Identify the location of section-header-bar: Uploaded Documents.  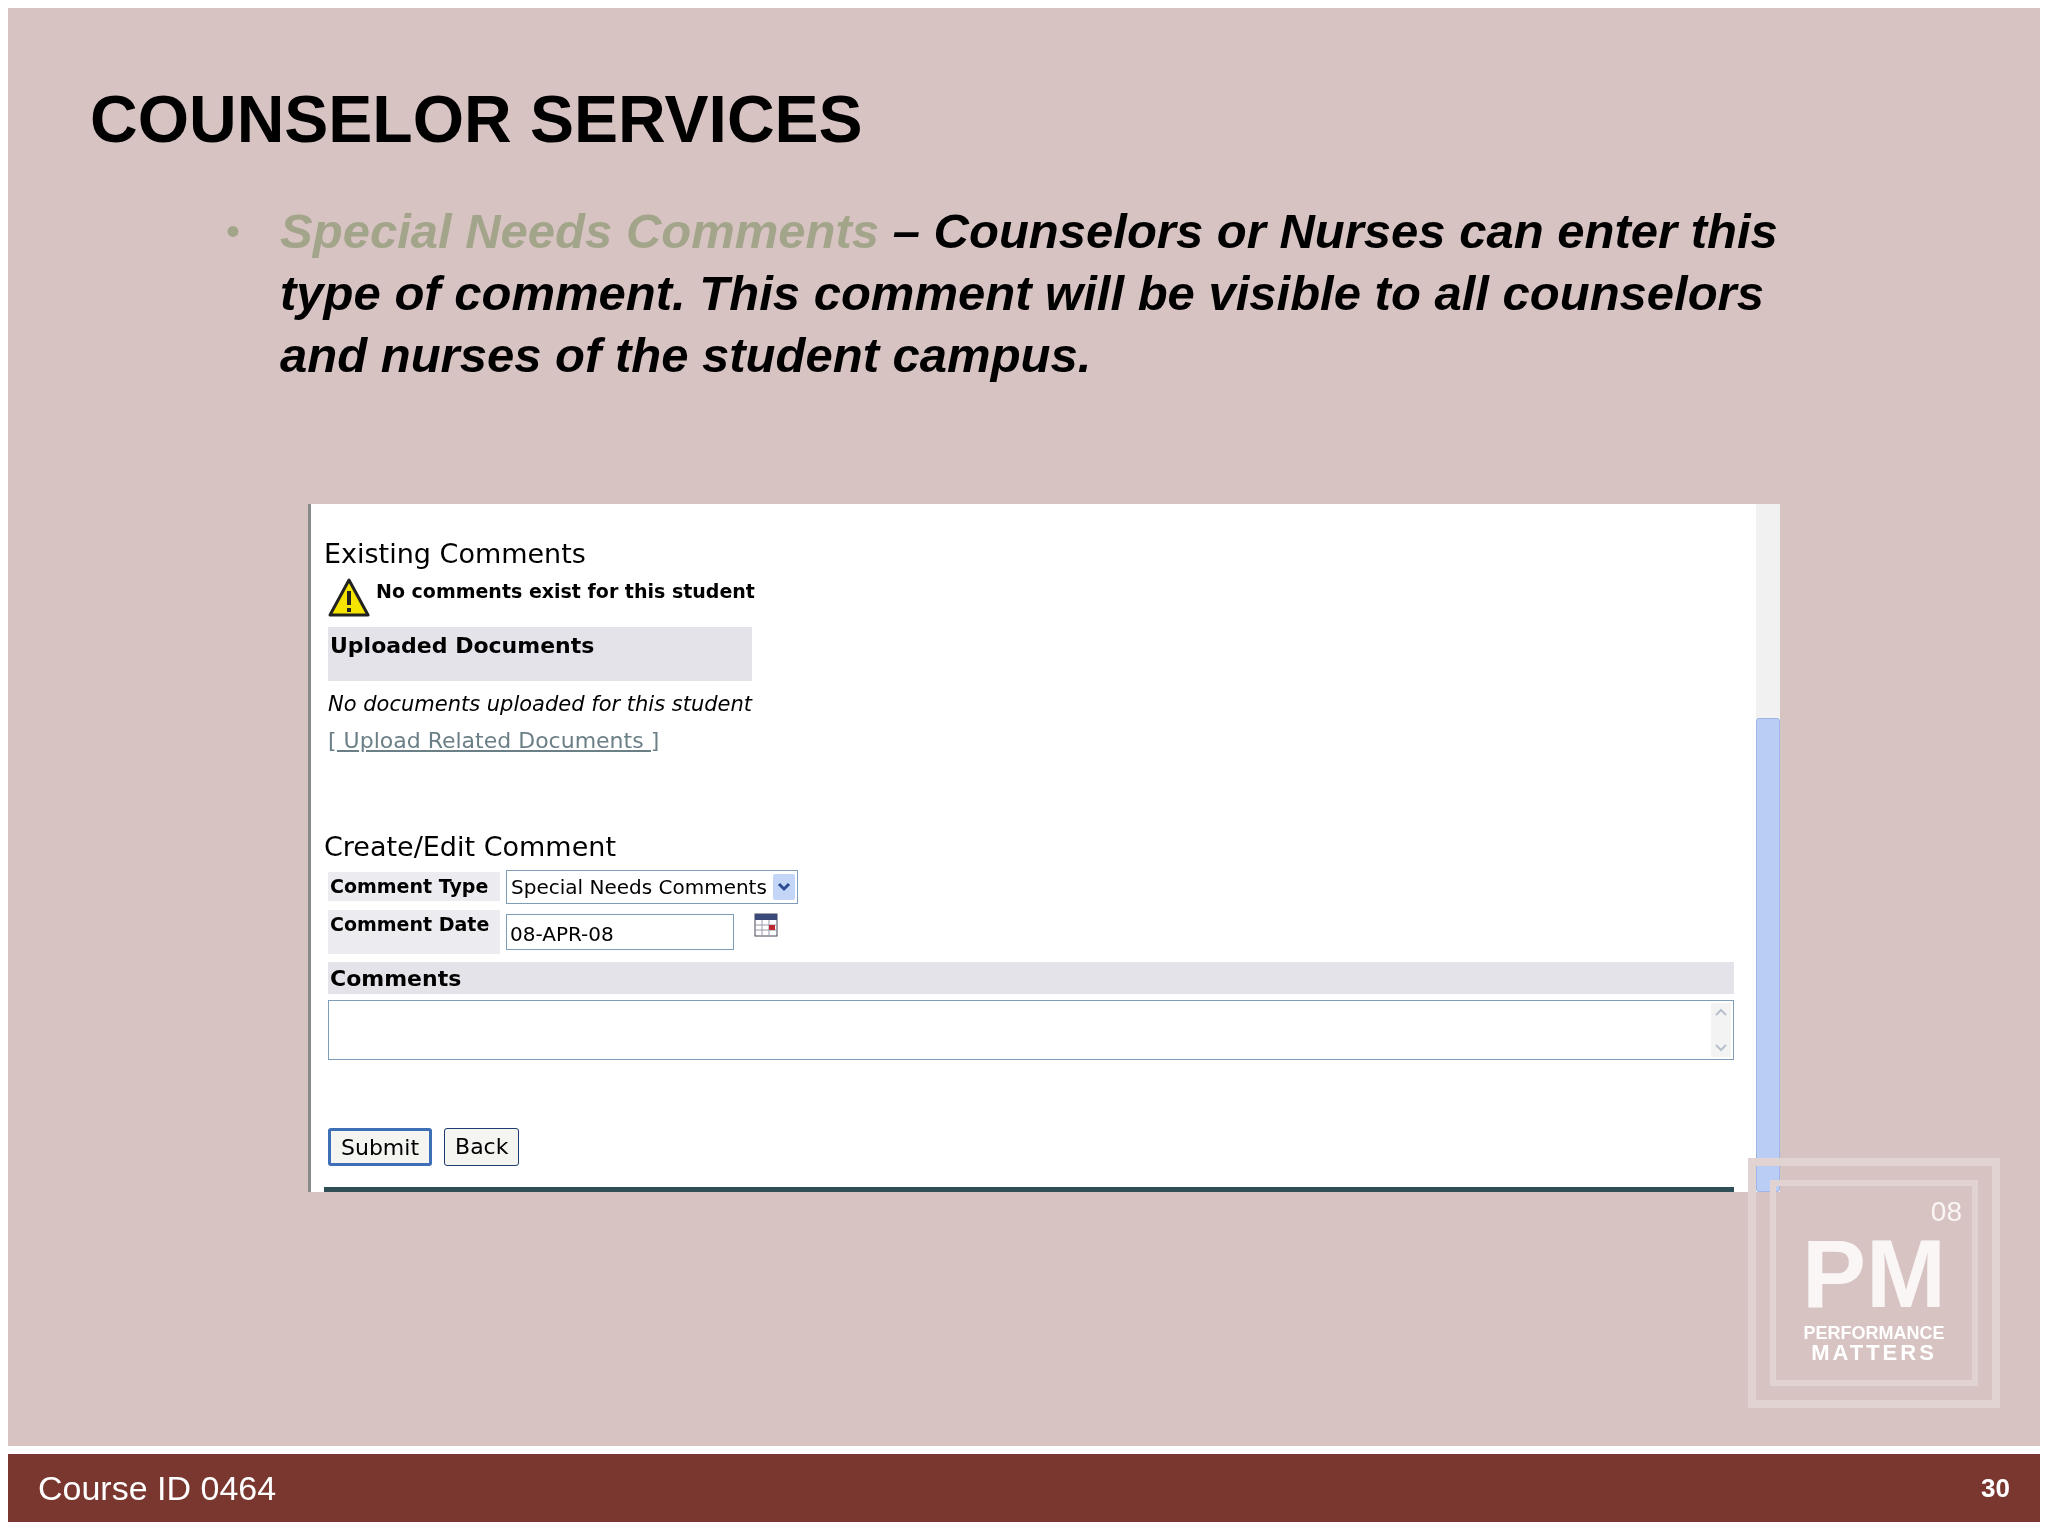
(540, 653).